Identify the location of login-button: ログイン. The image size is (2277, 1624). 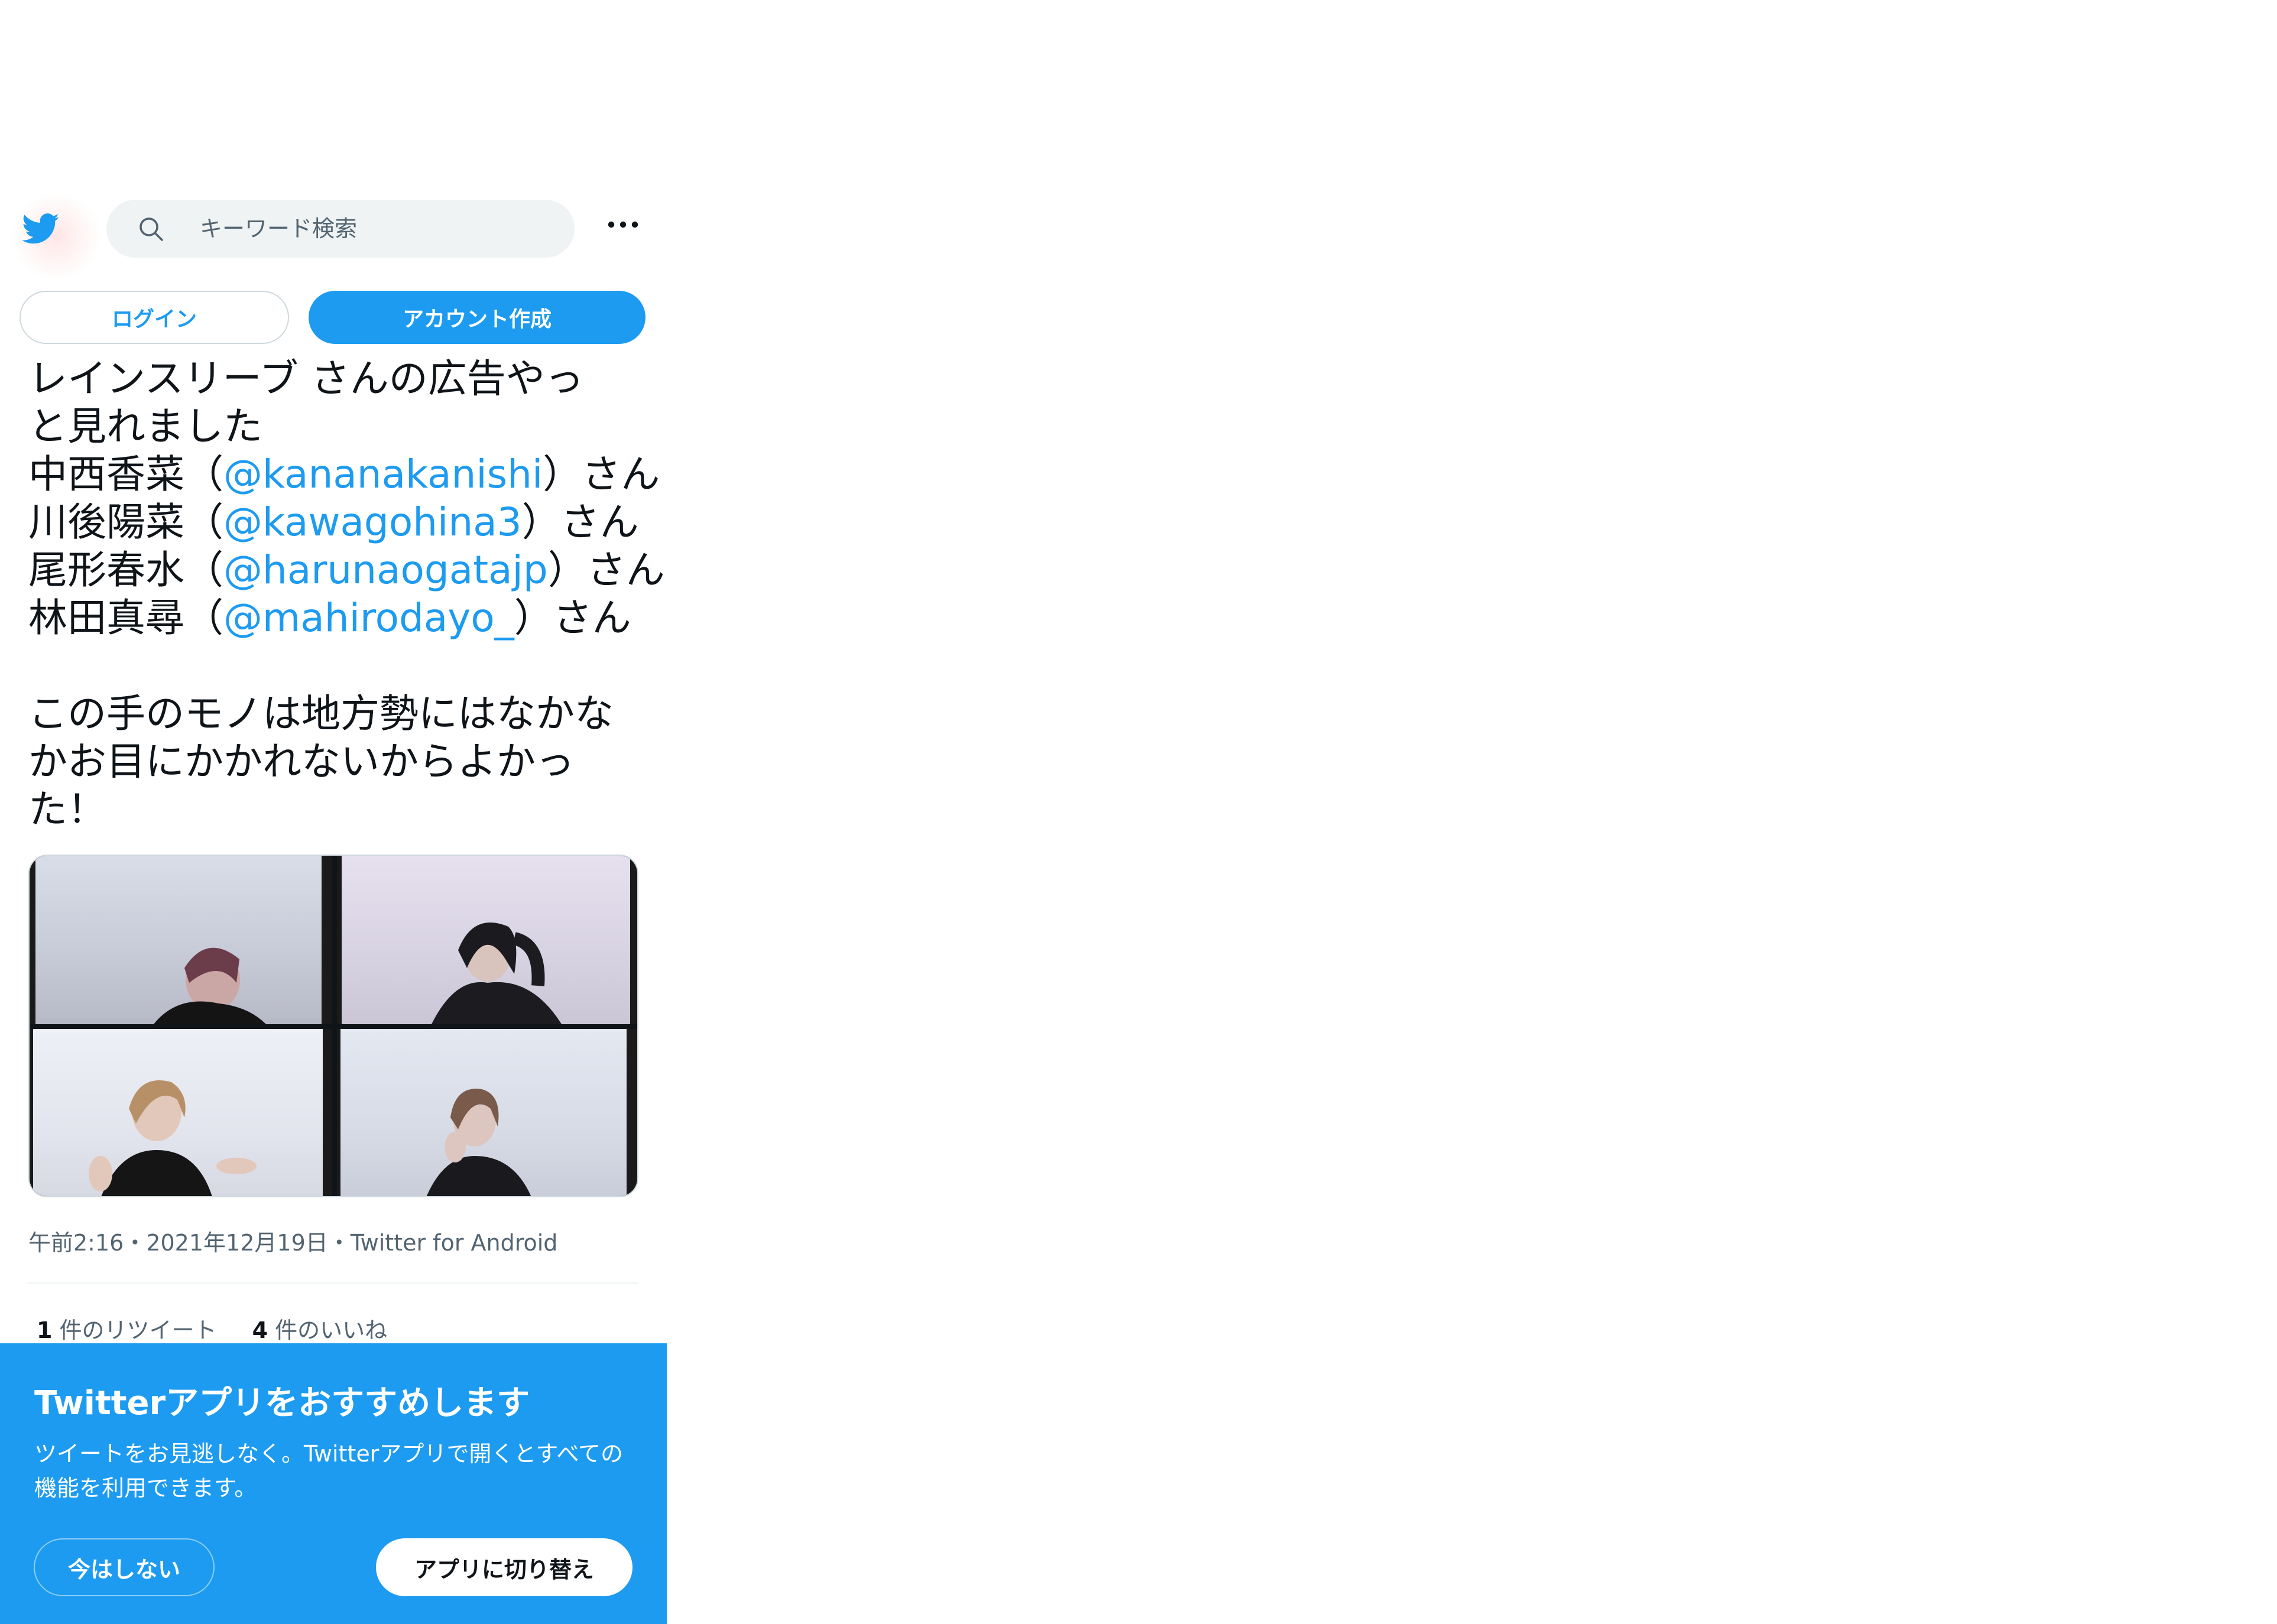
(154, 317).